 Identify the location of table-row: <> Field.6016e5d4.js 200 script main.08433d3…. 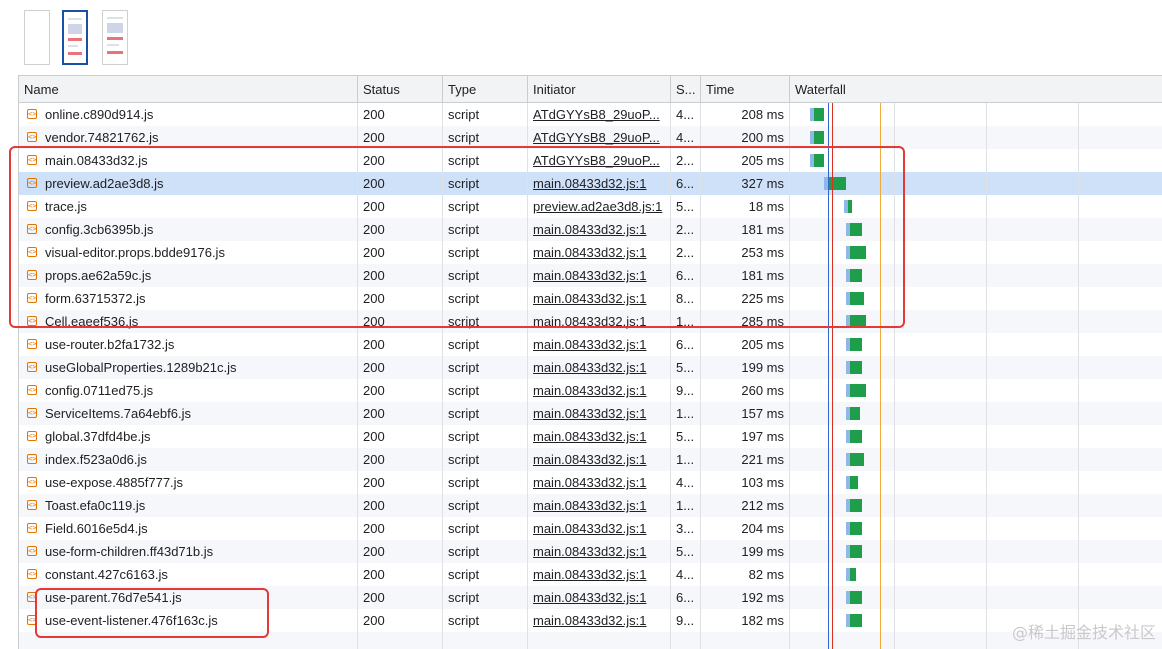
(590, 528).